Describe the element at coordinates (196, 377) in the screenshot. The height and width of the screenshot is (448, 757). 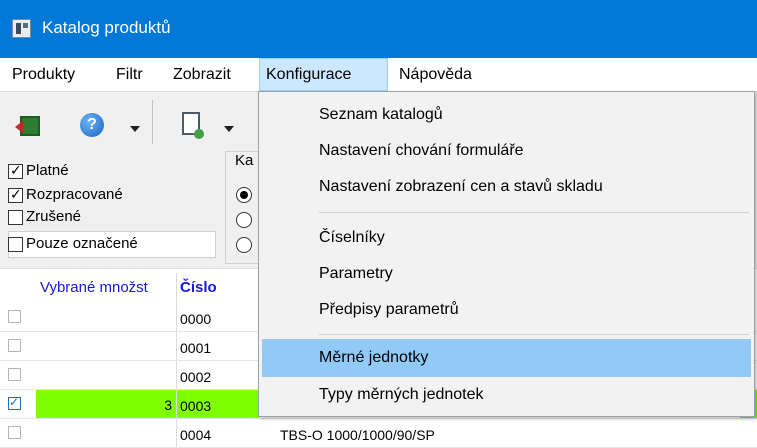
I see `row-code: 0002` at that location.